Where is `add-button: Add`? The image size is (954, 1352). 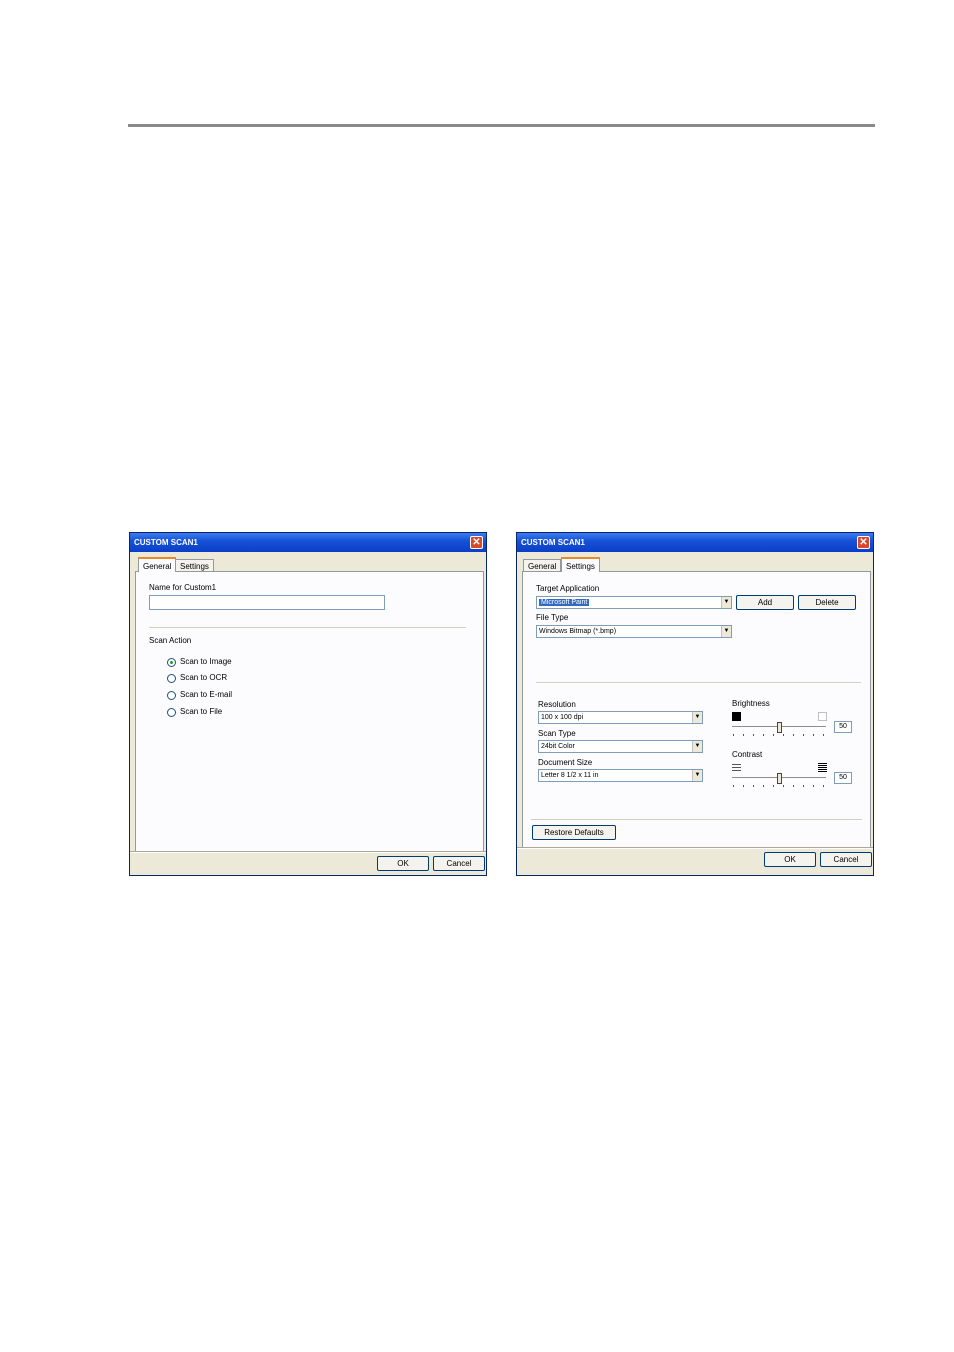
add-button: Add is located at coordinates (765, 602).